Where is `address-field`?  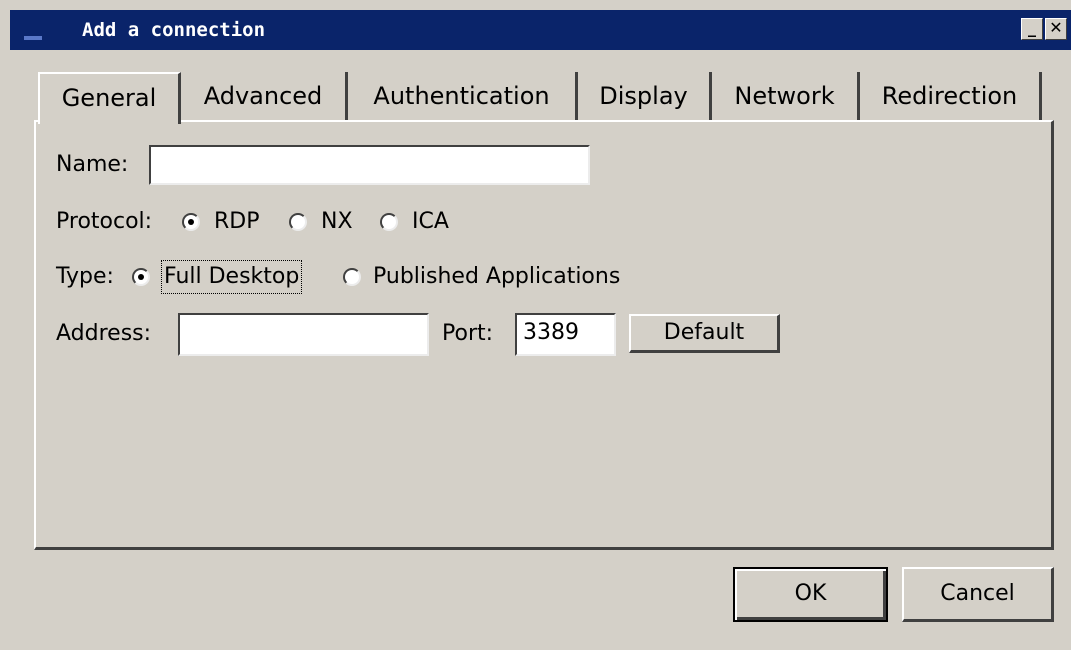
address-field is located at coordinates (303, 334).